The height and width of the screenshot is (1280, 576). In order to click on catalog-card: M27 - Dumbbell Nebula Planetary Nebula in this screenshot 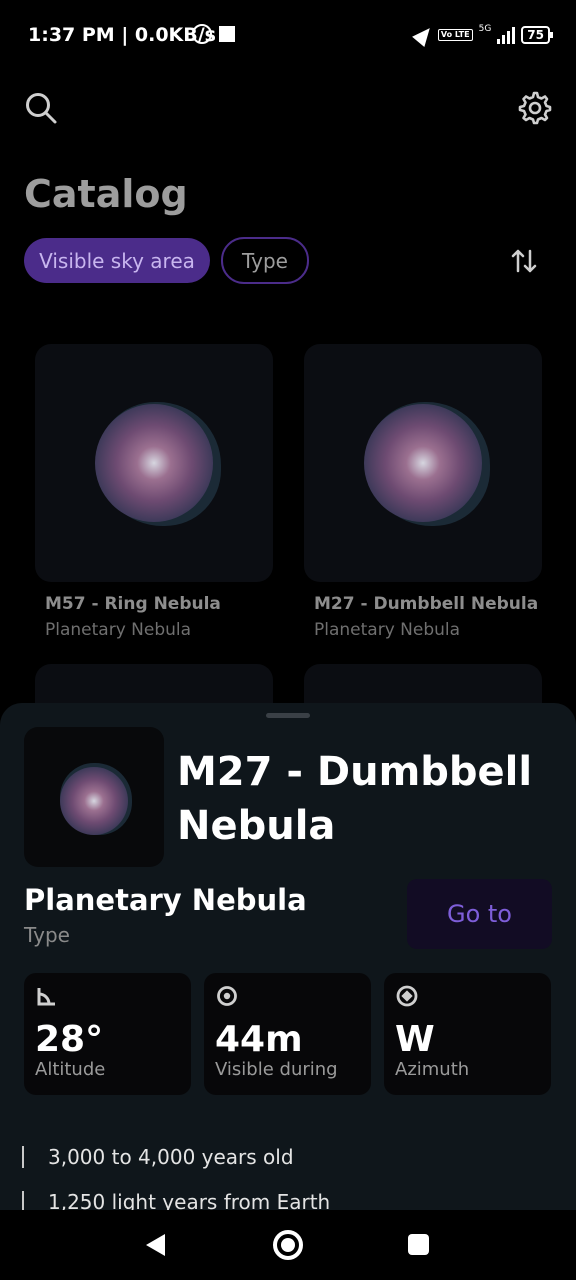, I will do `click(423, 492)`.